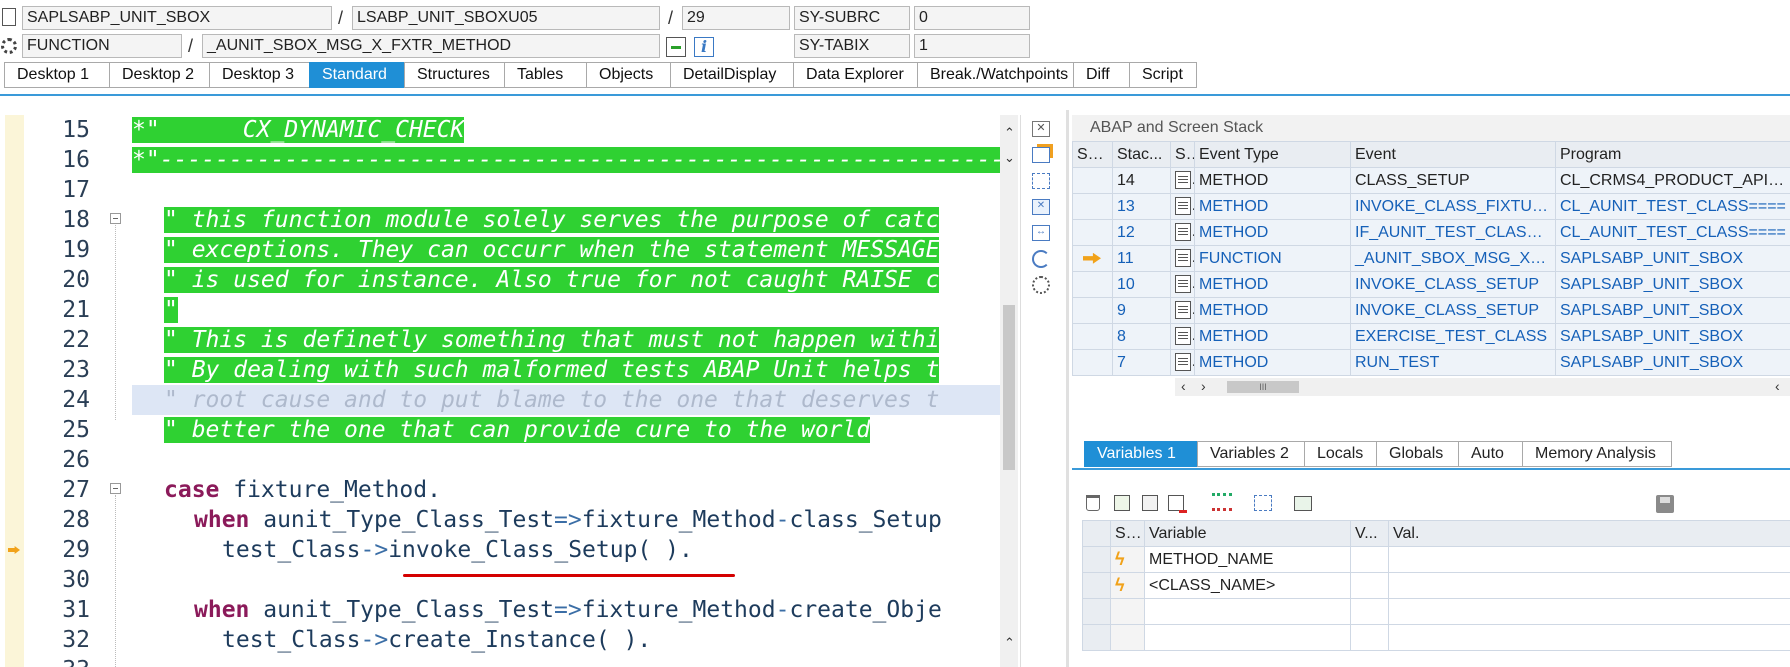 The height and width of the screenshot is (667, 1790). What do you see at coordinates (56, 75) in the screenshot?
I see `tab-desktop-1: Desktop 1` at bounding box center [56, 75].